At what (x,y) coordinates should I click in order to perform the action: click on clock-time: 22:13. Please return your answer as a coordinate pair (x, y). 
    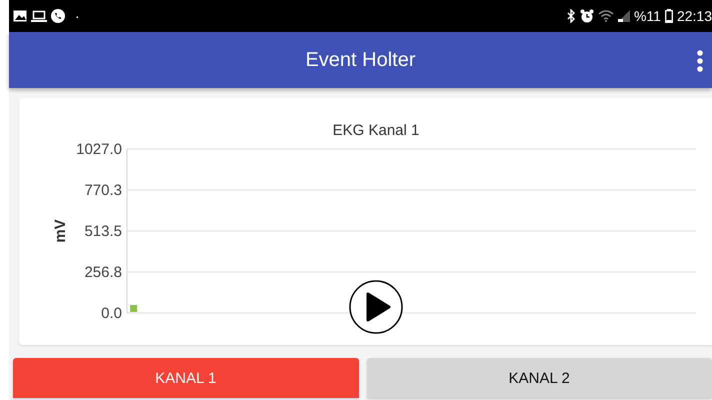
    Looking at the image, I should click on (694, 16).